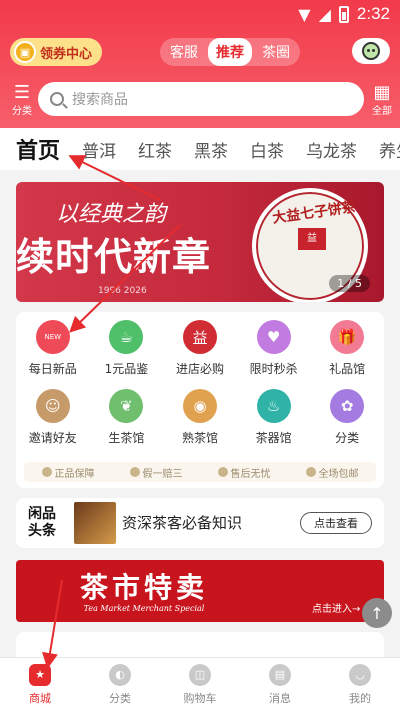 The height and width of the screenshot is (711, 400). I want to click on banner-line1: 以经典之韵, so click(111, 214).